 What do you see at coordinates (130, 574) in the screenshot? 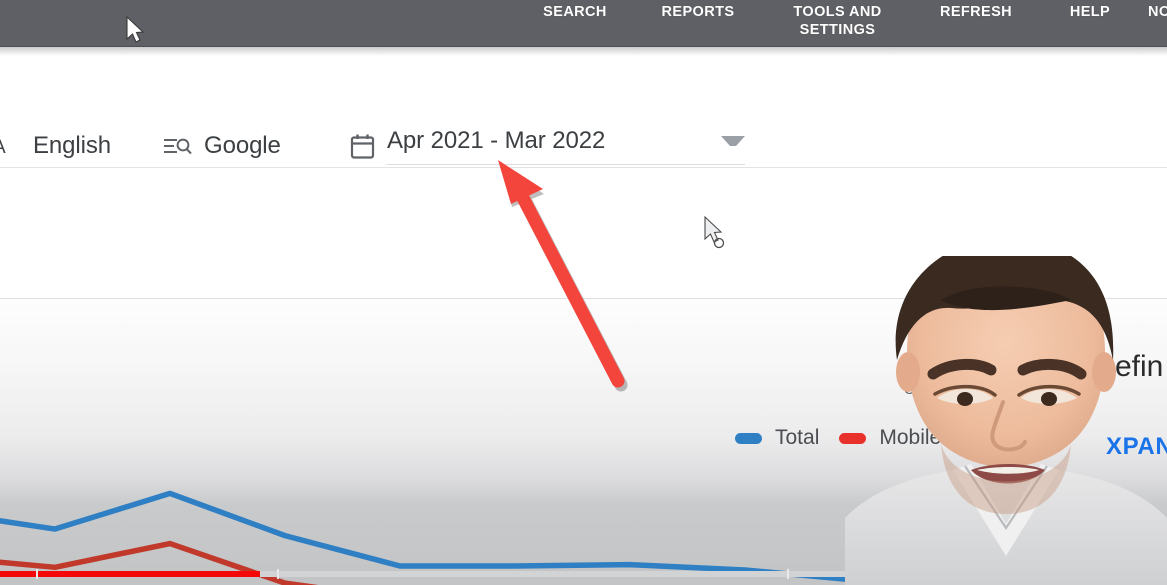
I see `video-scrubber-progress` at bounding box center [130, 574].